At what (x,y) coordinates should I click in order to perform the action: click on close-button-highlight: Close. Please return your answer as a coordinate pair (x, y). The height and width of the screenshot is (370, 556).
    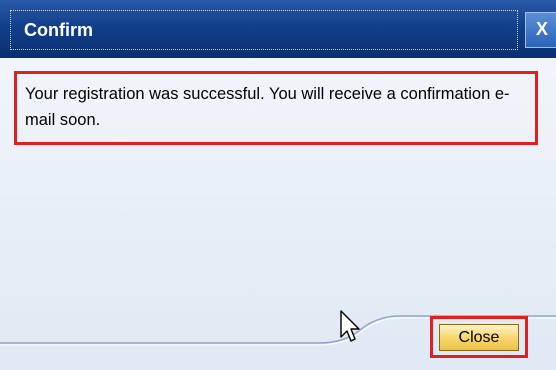
    Looking at the image, I should click on (479, 337).